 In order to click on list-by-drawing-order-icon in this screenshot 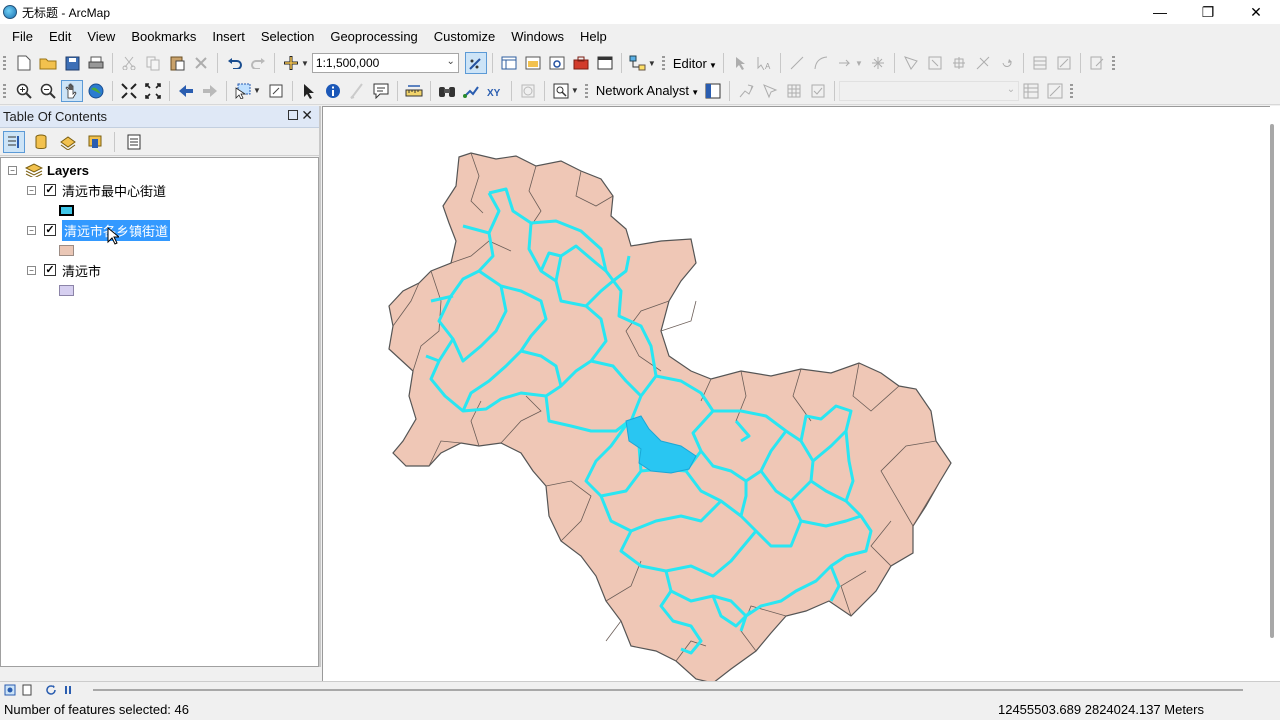, I will do `click(14, 141)`.